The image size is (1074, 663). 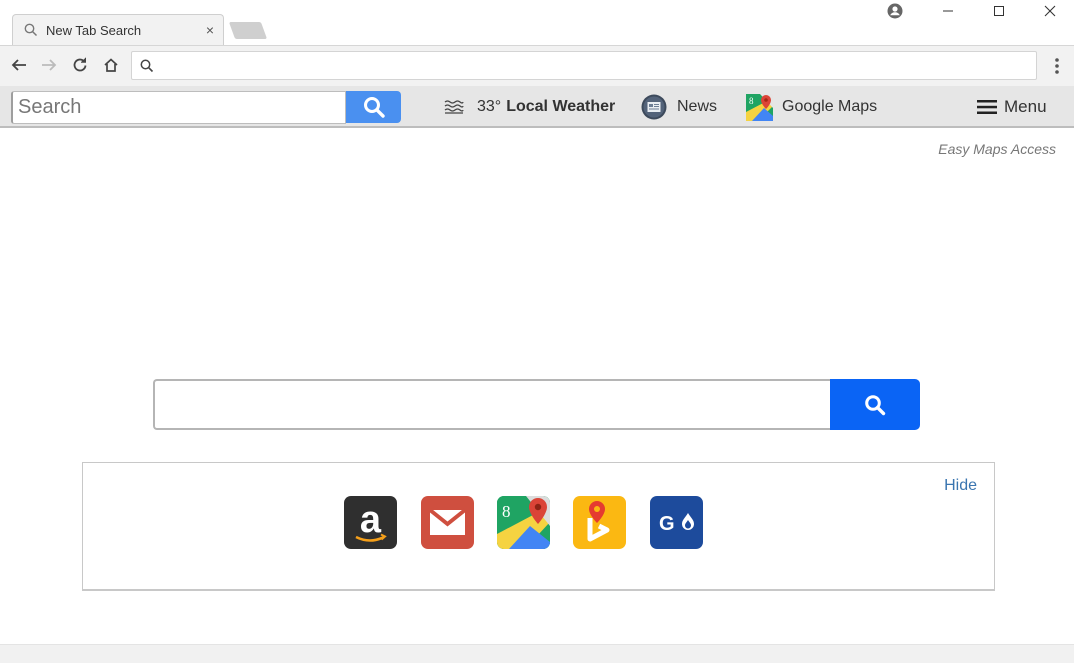 I want to click on minimize-icon, so click(x=948, y=11).